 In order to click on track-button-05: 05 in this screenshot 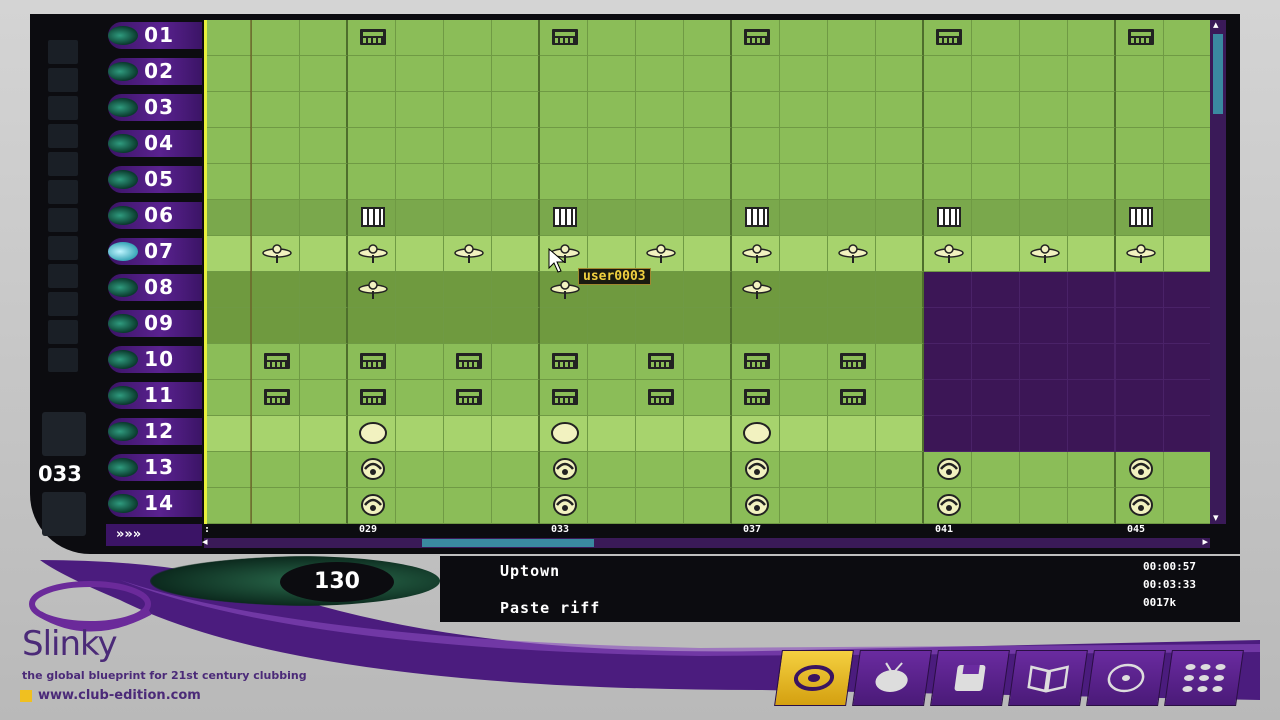, I will do `click(153, 179)`.